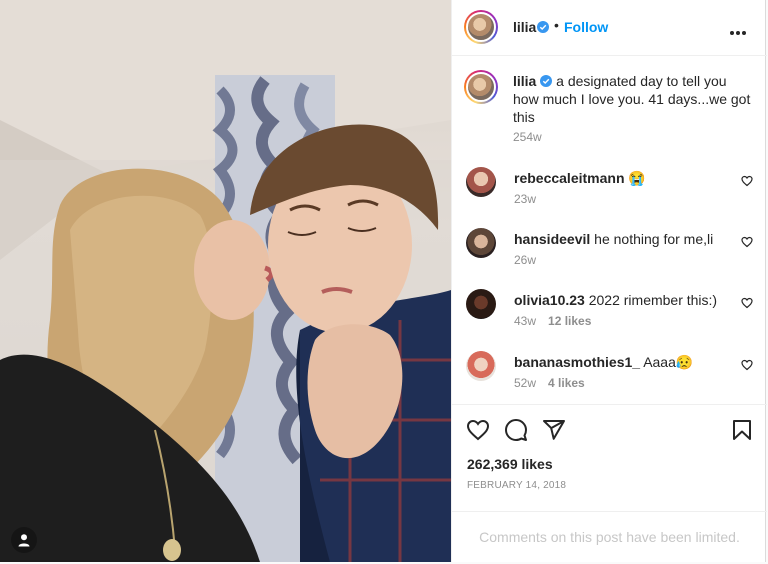 This screenshot has width=768, height=564. Describe the element at coordinates (742, 430) in the screenshot. I see `bookmark-icon` at that location.